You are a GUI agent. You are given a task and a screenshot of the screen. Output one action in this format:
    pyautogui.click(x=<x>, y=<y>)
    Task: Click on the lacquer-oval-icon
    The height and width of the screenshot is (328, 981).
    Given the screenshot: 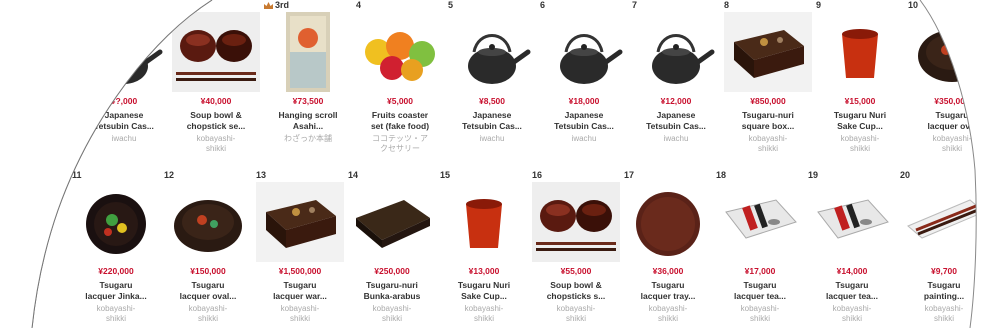 What is the action you would take?
    pyautogui.click(x=949, y=56)
    